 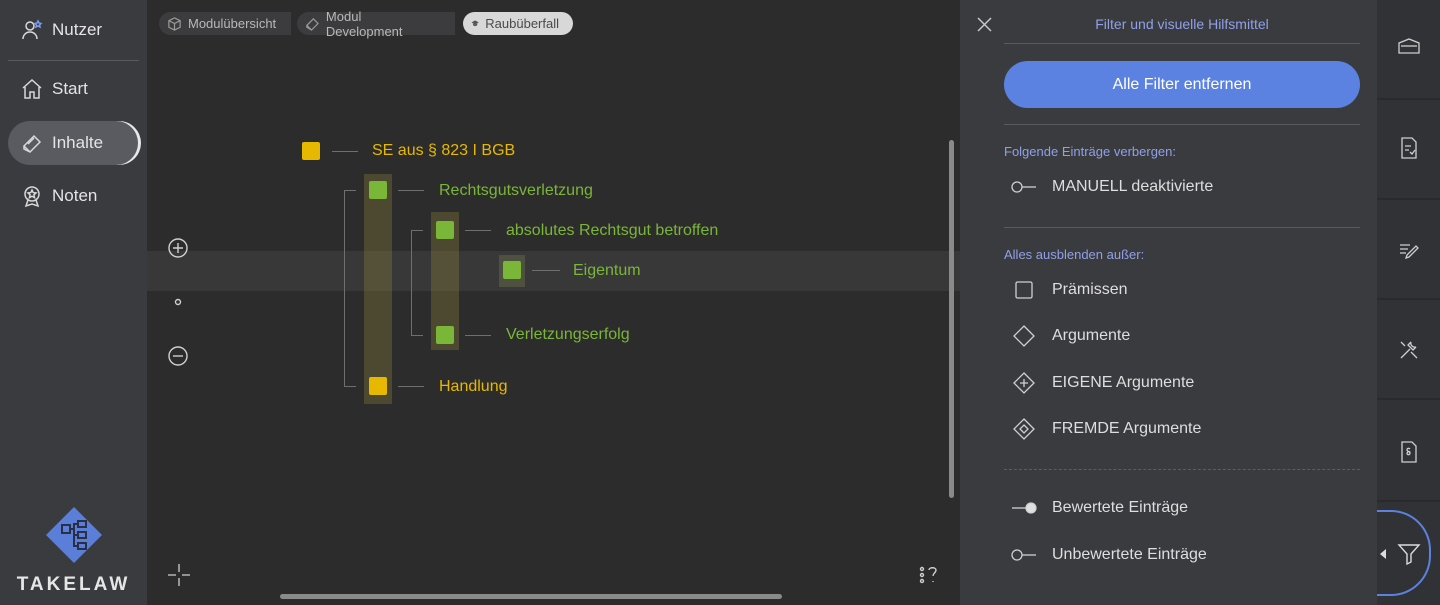 I want to click on breadcrumb-label: Modulübersicht, so click(x=232, y=23).